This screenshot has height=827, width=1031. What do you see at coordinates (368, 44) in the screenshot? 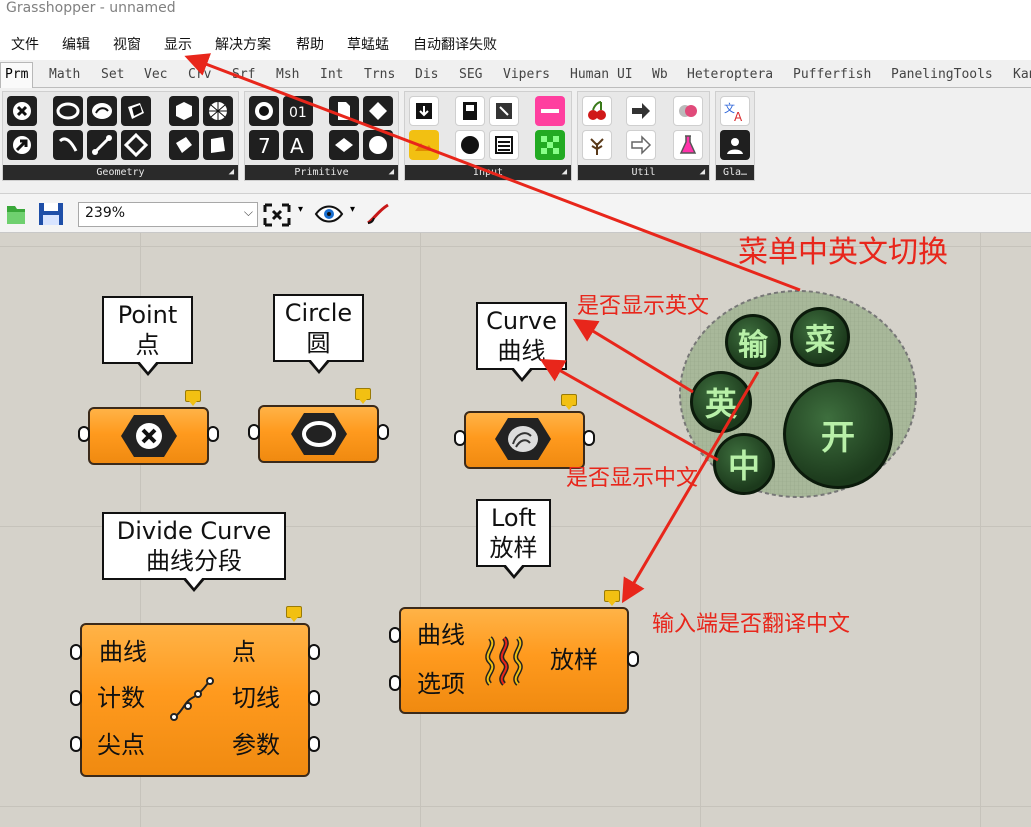
I see `menu-grasshopper: 草蜢蜢` at bounding box center [368, 44].